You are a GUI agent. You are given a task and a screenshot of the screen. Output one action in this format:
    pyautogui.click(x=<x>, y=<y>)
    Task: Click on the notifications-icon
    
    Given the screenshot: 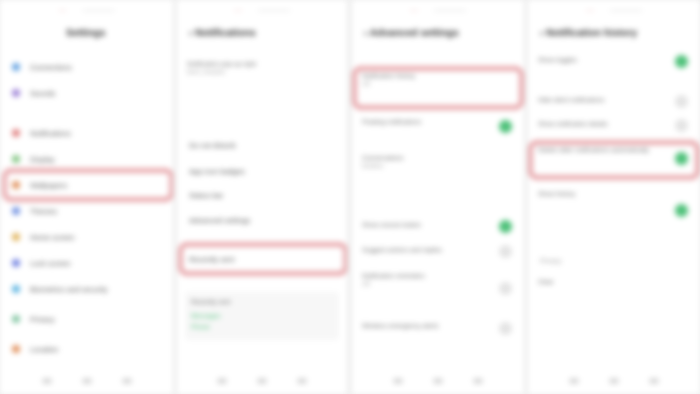 What is the action you would take?
    pyautogui.click(x=16, y=133)
    